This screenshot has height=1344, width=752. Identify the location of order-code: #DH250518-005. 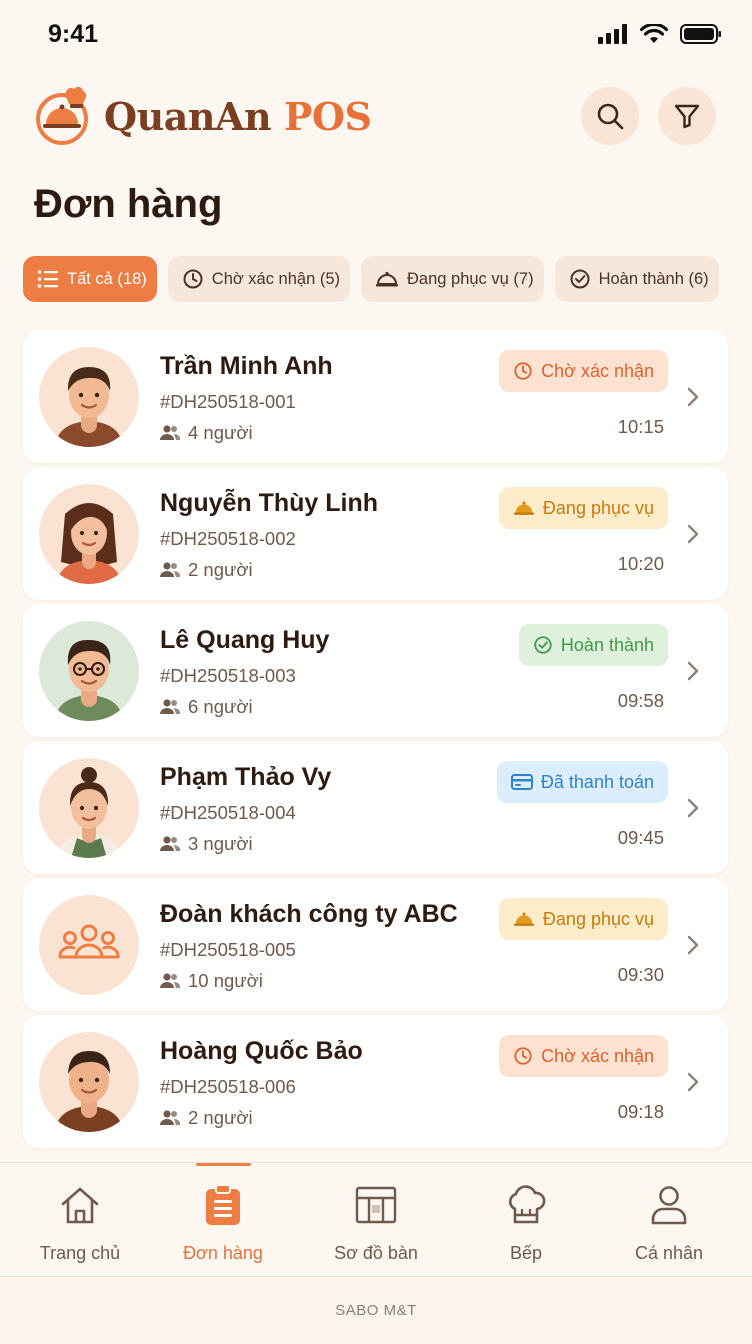
(228, 949).